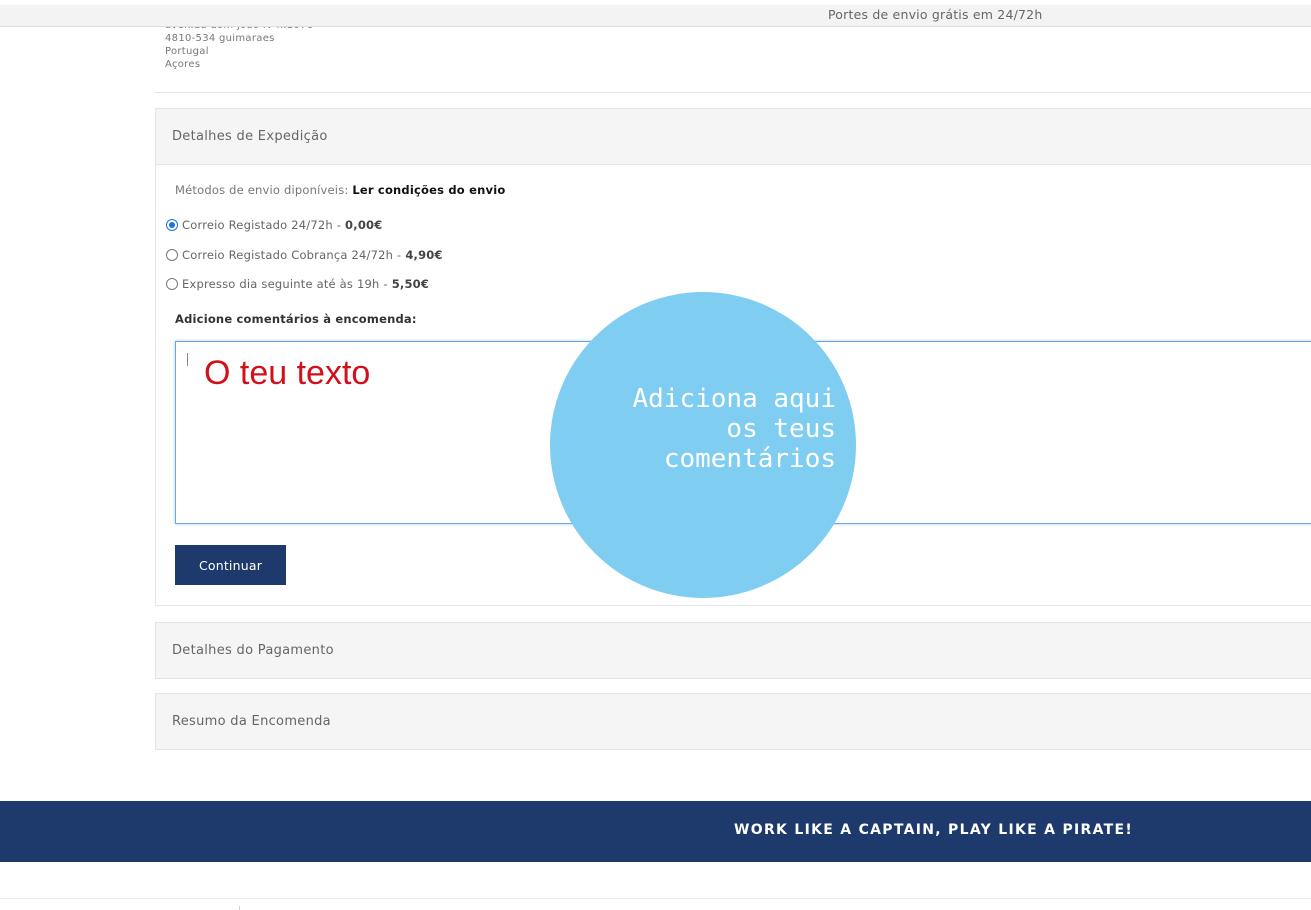 The image size is (1311, 910). Describe the element at coordinates (230, 565) in the screenshot. I see `continue-button: Continuar` at that location.